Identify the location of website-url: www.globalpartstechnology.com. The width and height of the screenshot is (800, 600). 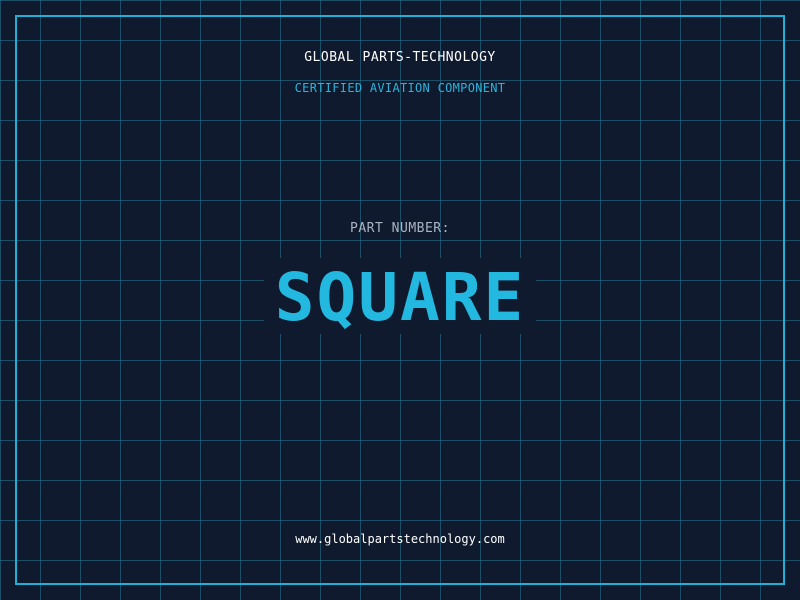
(400, 539).